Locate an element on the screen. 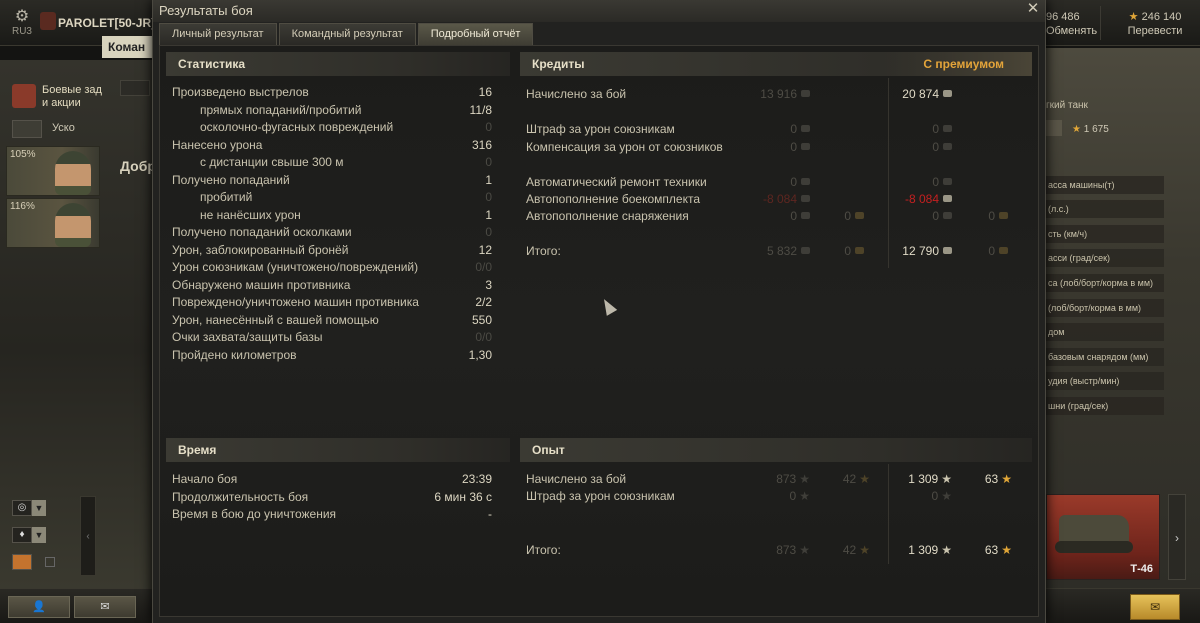  time-value: - is located at coordinates (490, 514).